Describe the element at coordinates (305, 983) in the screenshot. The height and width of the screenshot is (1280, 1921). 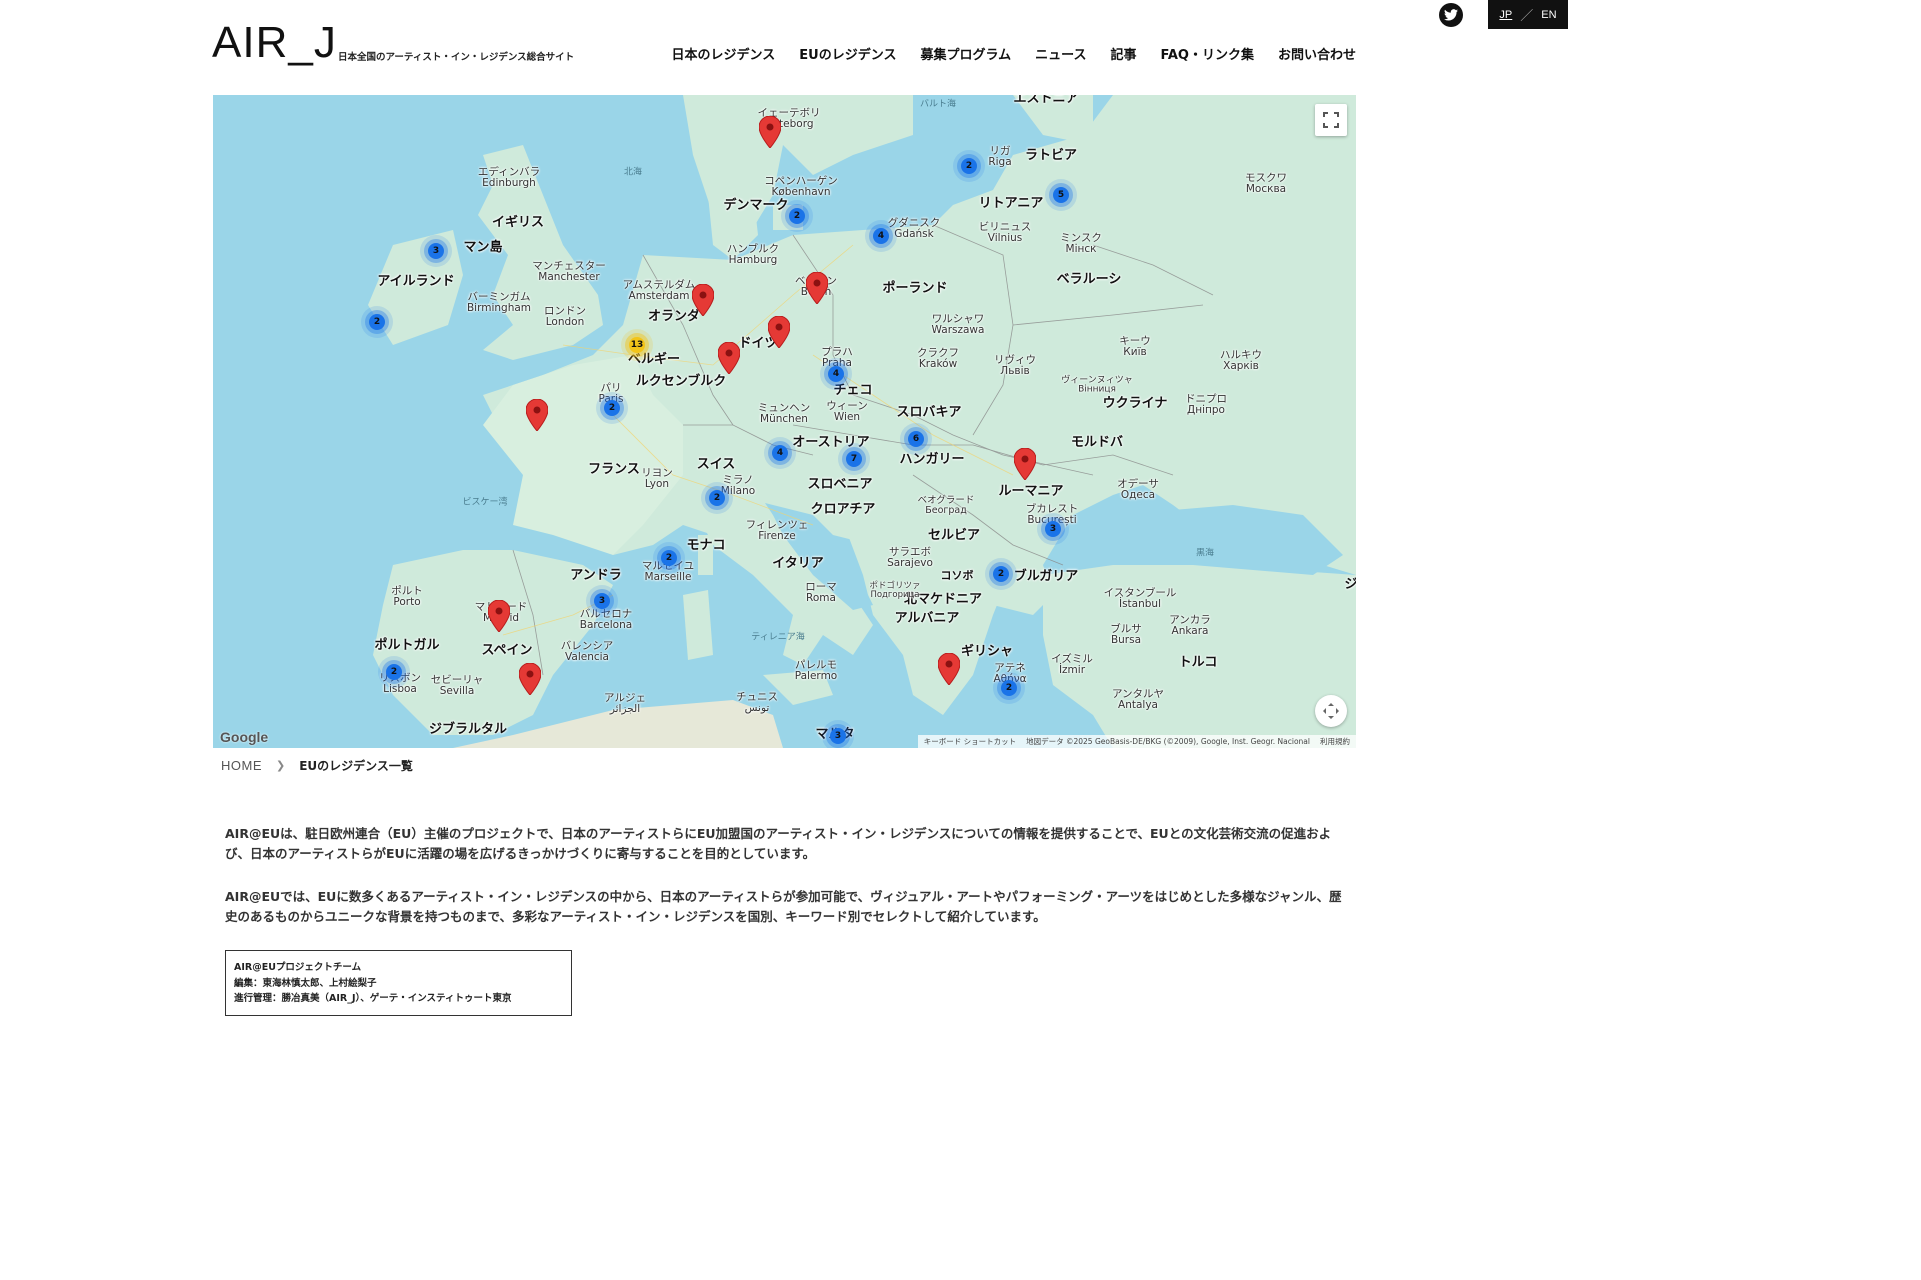
I see `credits-editors: 編集：東海林慎太郎、上村絵梨子` at that location.